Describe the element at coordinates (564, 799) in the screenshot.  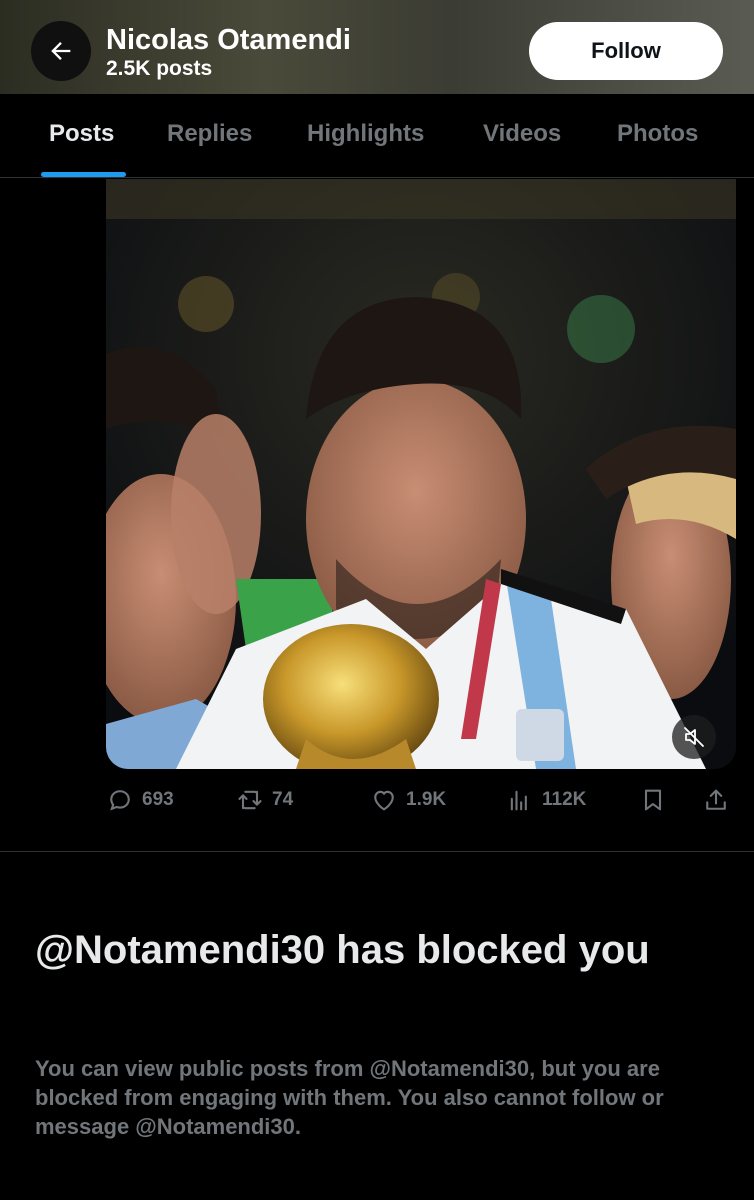
I see `view-count: 112K` at that location.